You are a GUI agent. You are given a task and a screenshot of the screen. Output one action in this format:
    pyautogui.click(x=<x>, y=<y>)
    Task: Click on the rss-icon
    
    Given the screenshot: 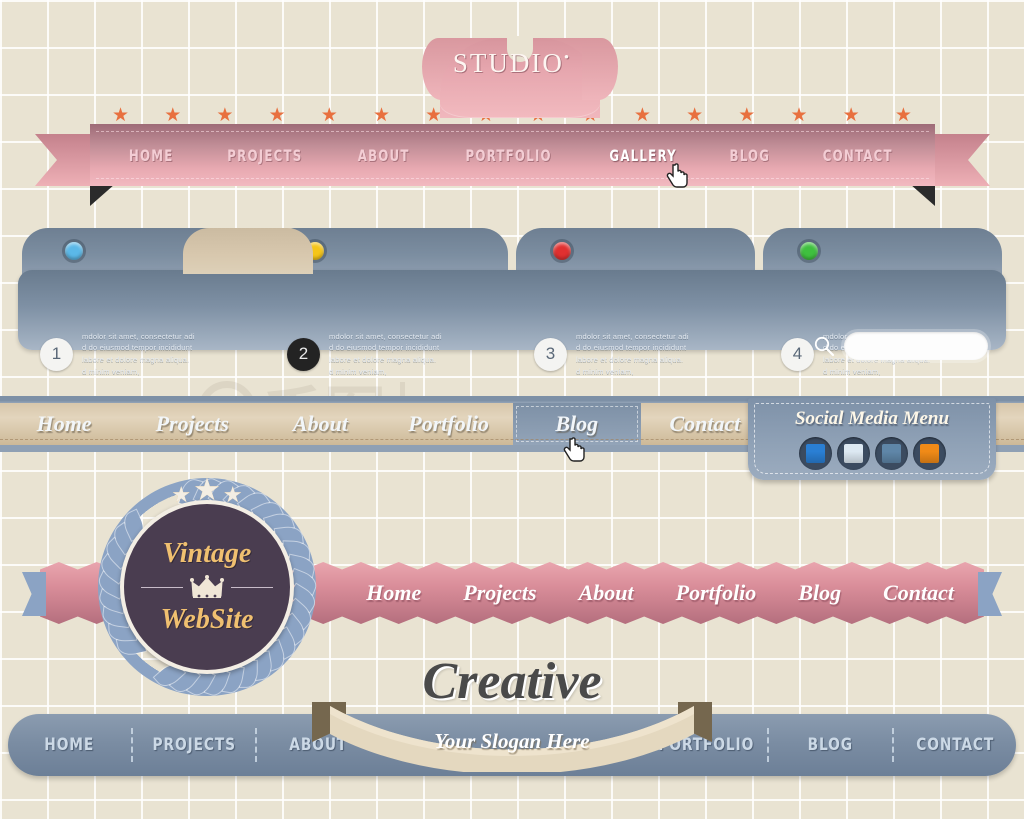 What is the action you would take?
    pyautogui.click(x=853, y=453)
    